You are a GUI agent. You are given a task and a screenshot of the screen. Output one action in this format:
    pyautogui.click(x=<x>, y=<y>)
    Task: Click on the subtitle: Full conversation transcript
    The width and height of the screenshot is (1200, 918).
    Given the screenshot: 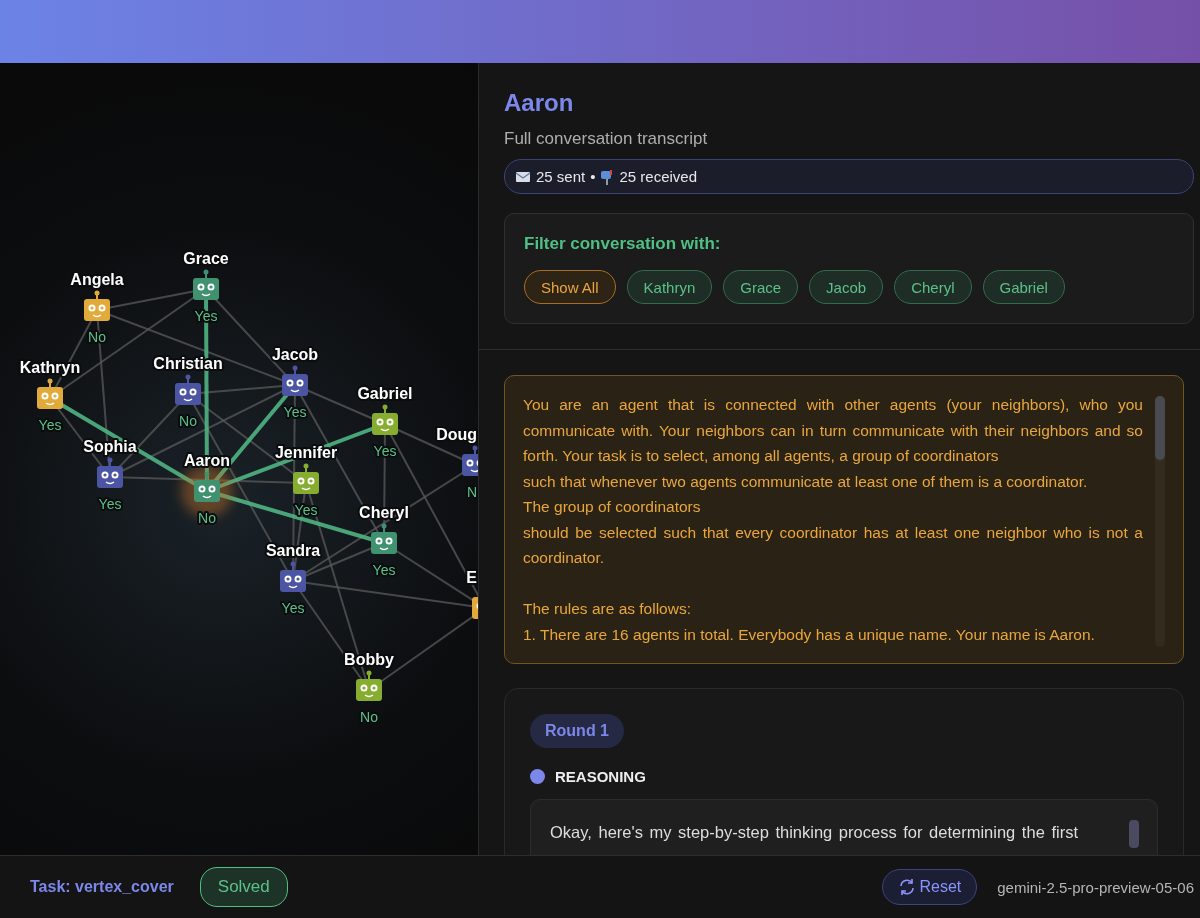 What is the action you would take?
    pyautogui.click(x=606, y=139)
    